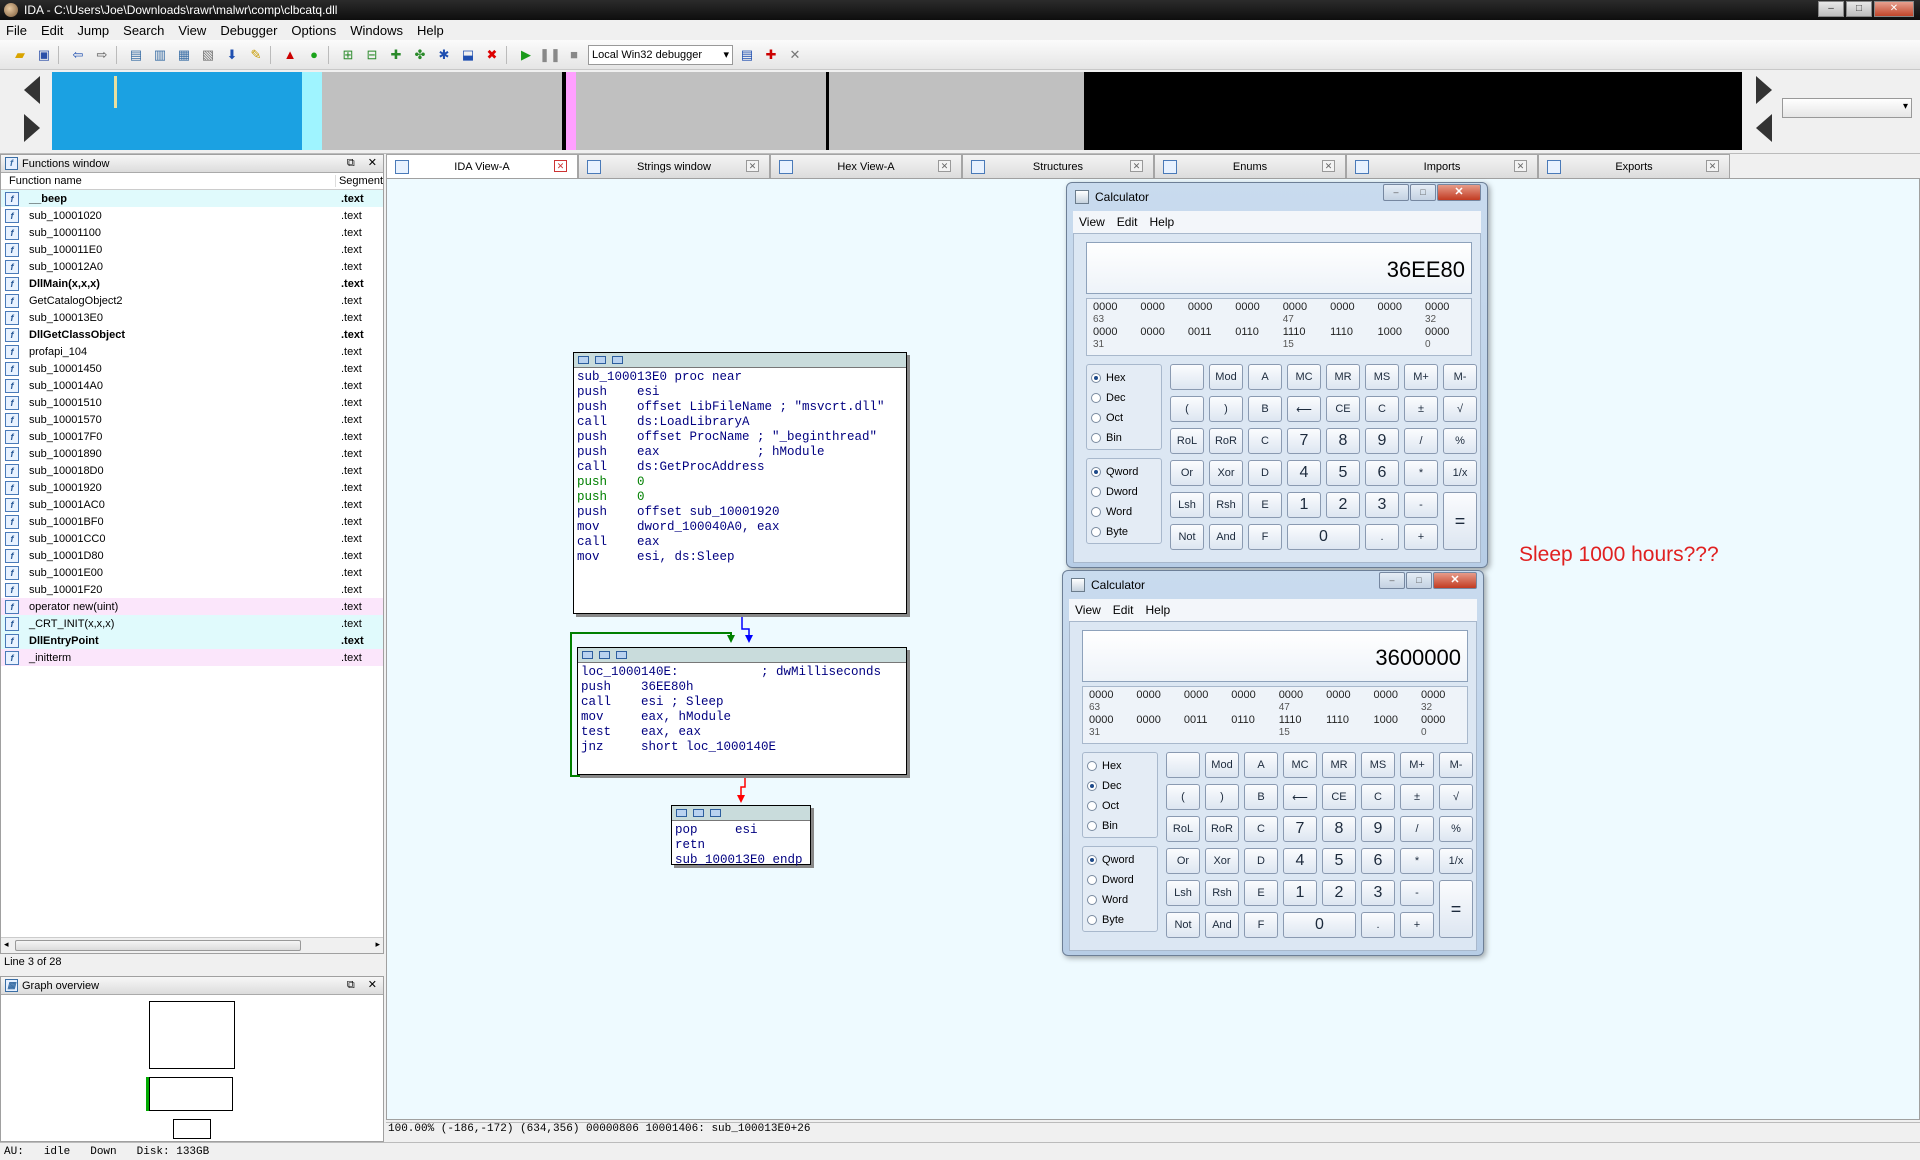  What do you see at coordinates (1126, 378) in the screenshot?
I see `radio-hex: Hex` at bounding box center [1126, 378].